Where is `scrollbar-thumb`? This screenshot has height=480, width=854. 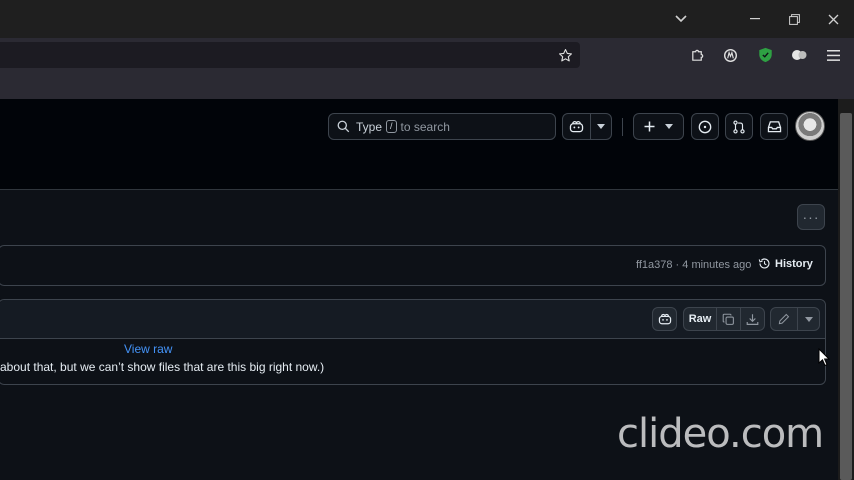 scrollbar-thumb is located at coordinates (846, 296).